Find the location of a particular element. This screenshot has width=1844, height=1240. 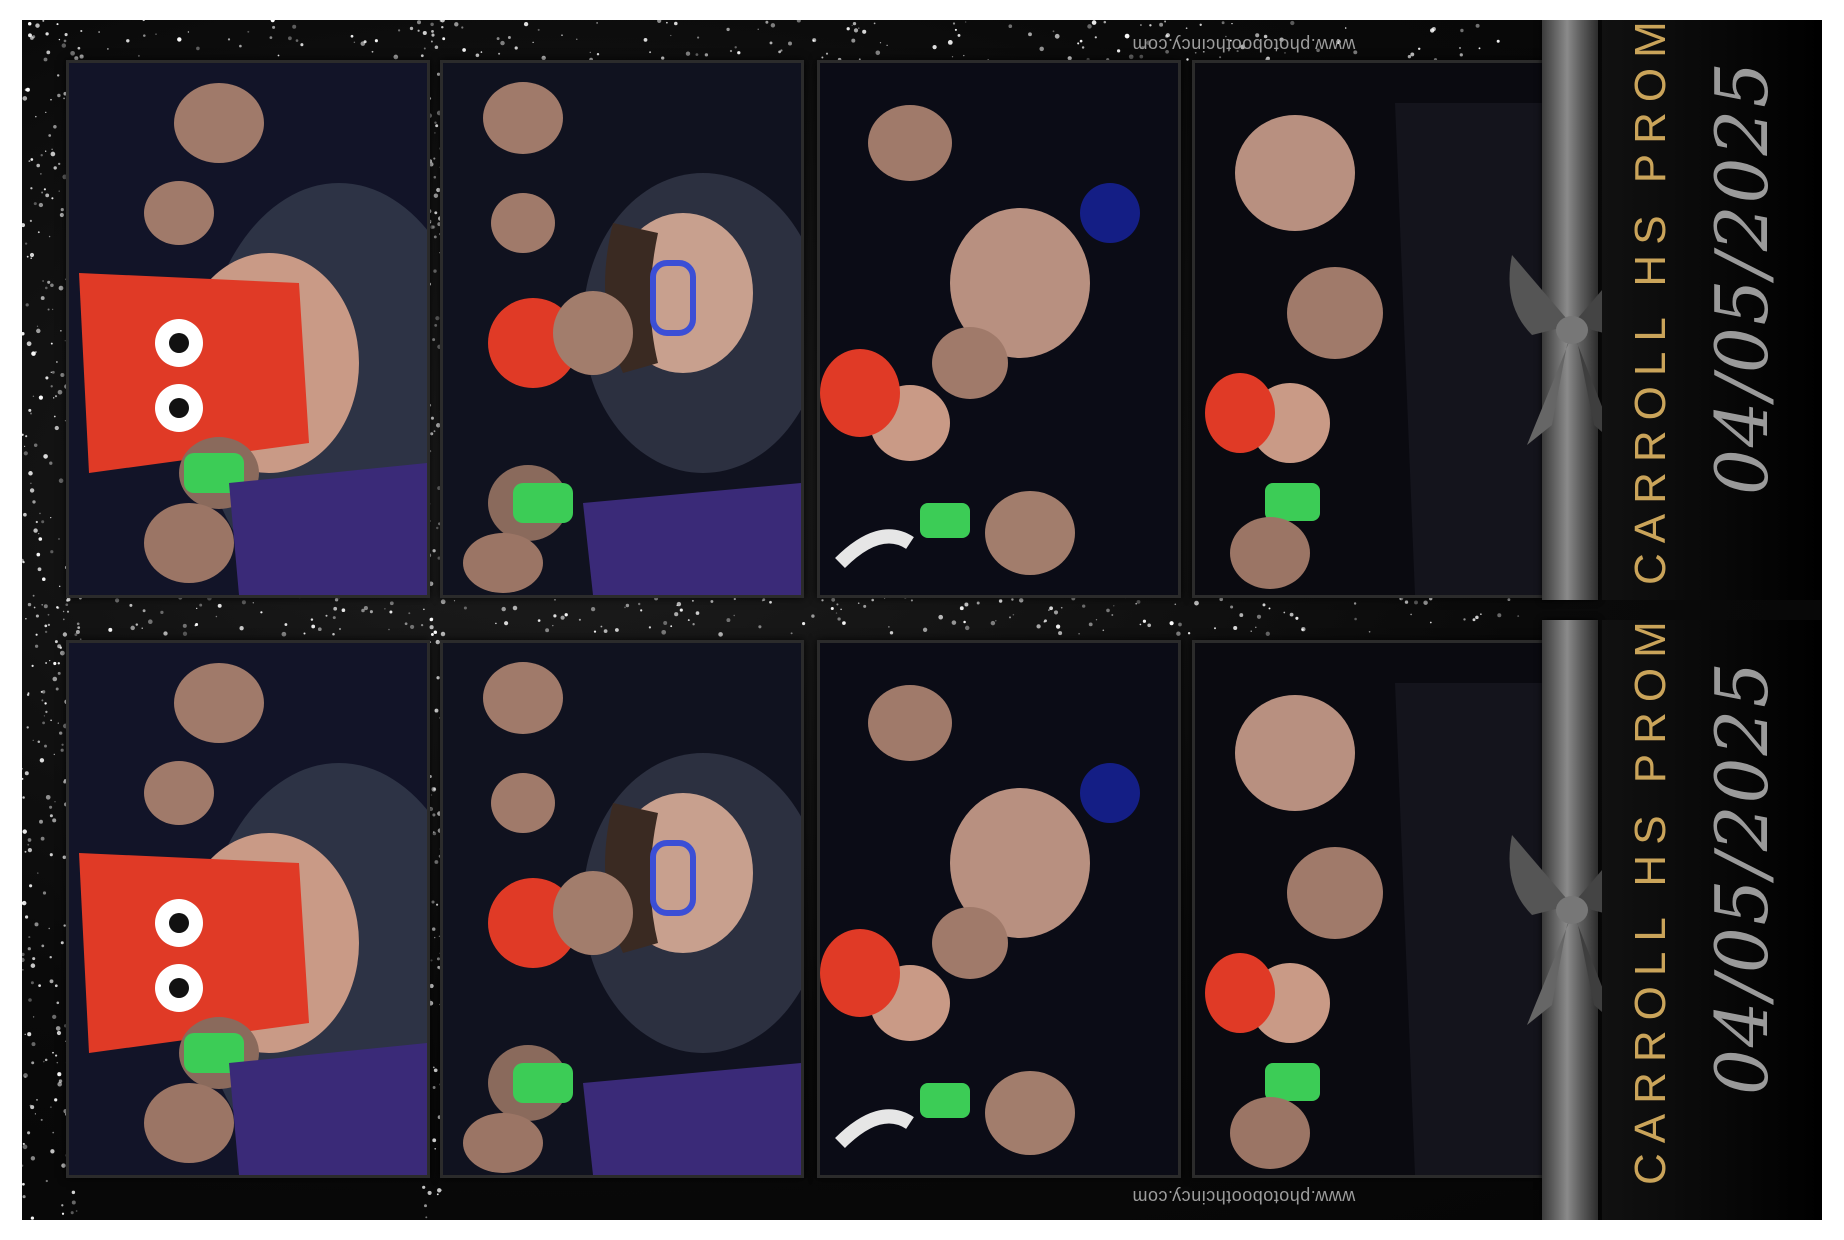

event-panel-top: CARROLL HS PROM 04/05/2025 is located at coordinates (1712, 310).